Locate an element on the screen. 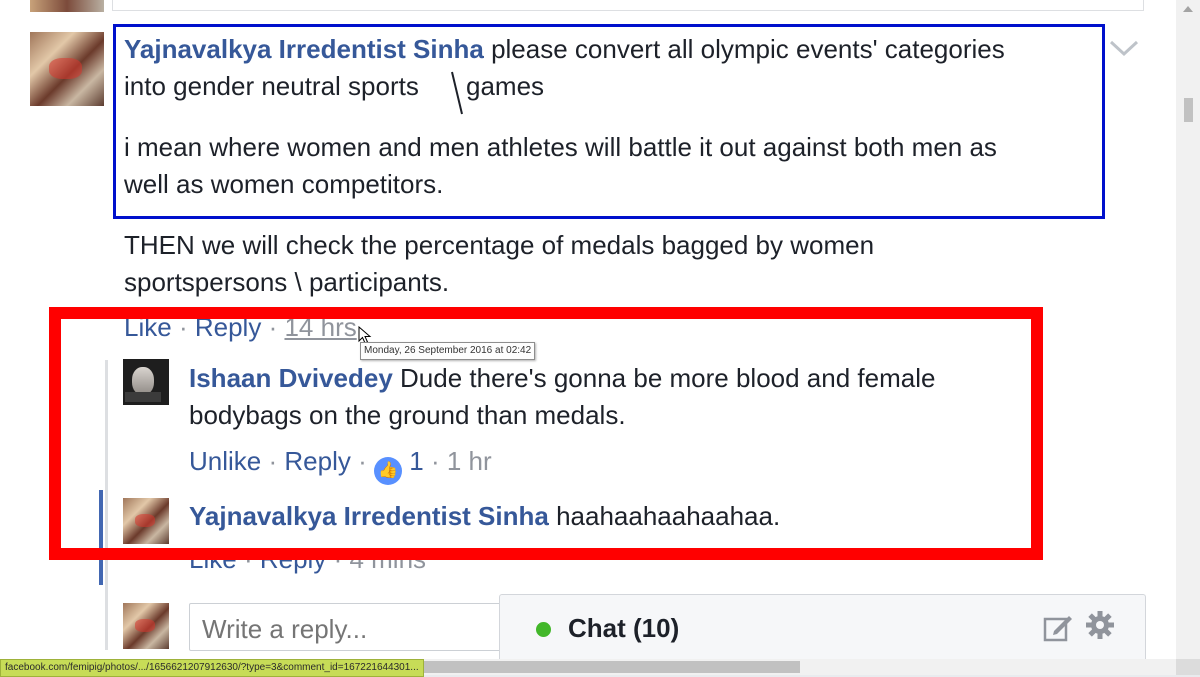  chat-label: Chat (10) is located at coordinates (623, 628).